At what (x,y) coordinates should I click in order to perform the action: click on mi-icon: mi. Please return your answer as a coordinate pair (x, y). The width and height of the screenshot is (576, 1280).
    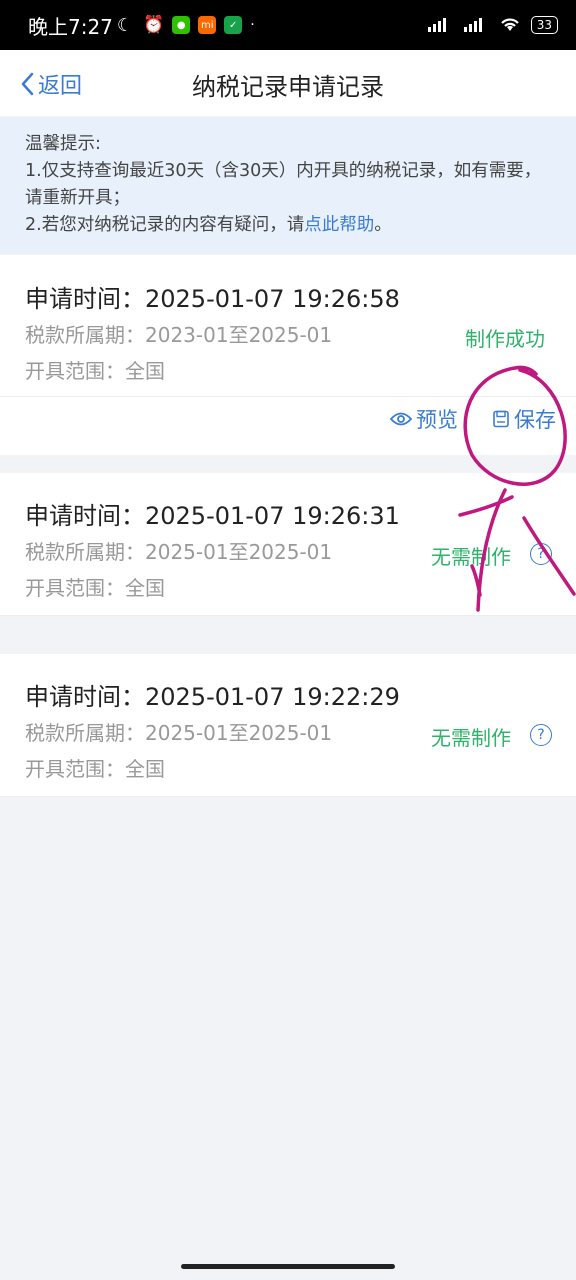
    Looking at the image, I should click on (207, 25).